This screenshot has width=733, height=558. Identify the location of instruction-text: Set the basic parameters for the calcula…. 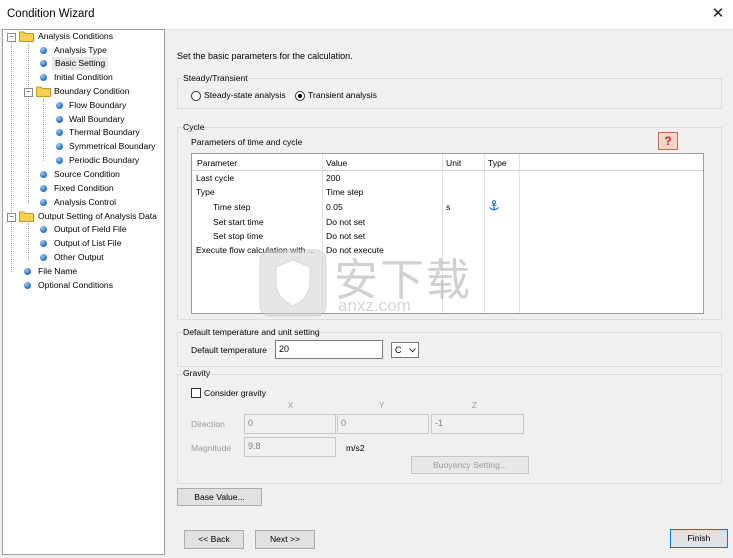
(265, 56).